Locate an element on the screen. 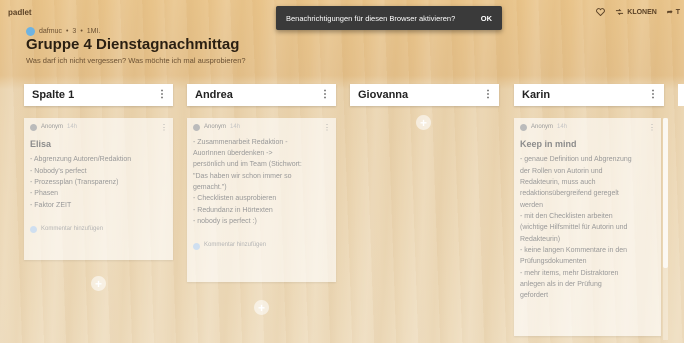  meta-count: 3 is located at coordinates (74, 31).